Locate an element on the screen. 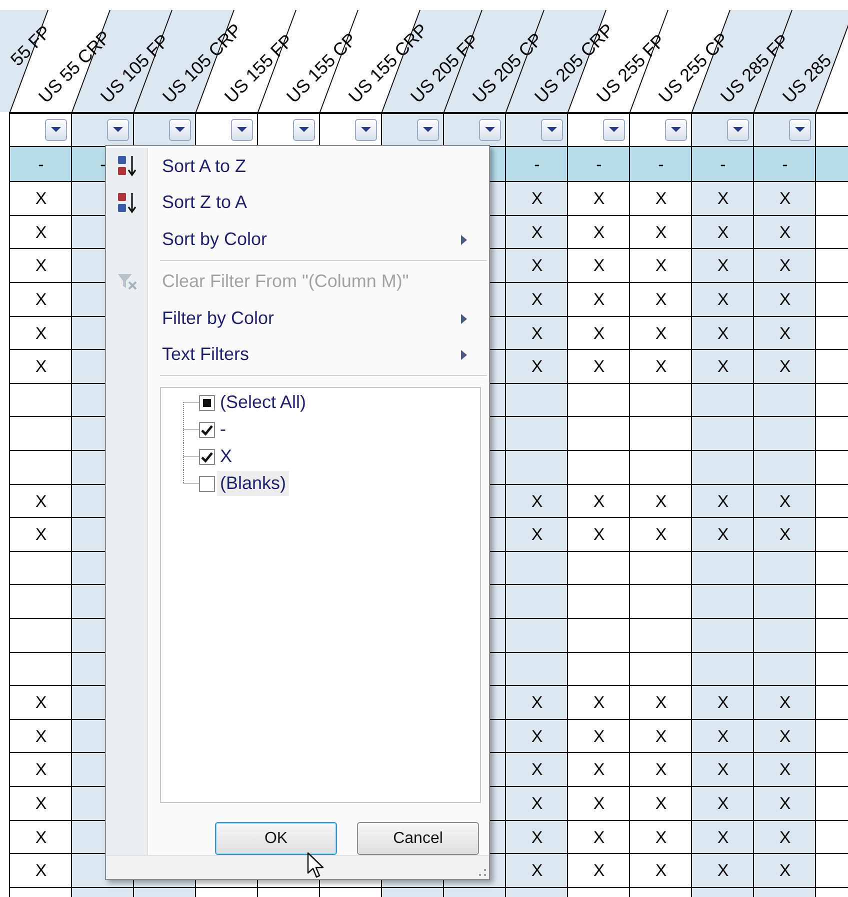 This screenshot has height=897, width=848. menu-item: Sort Z to A is located at coordinates (297, 202).